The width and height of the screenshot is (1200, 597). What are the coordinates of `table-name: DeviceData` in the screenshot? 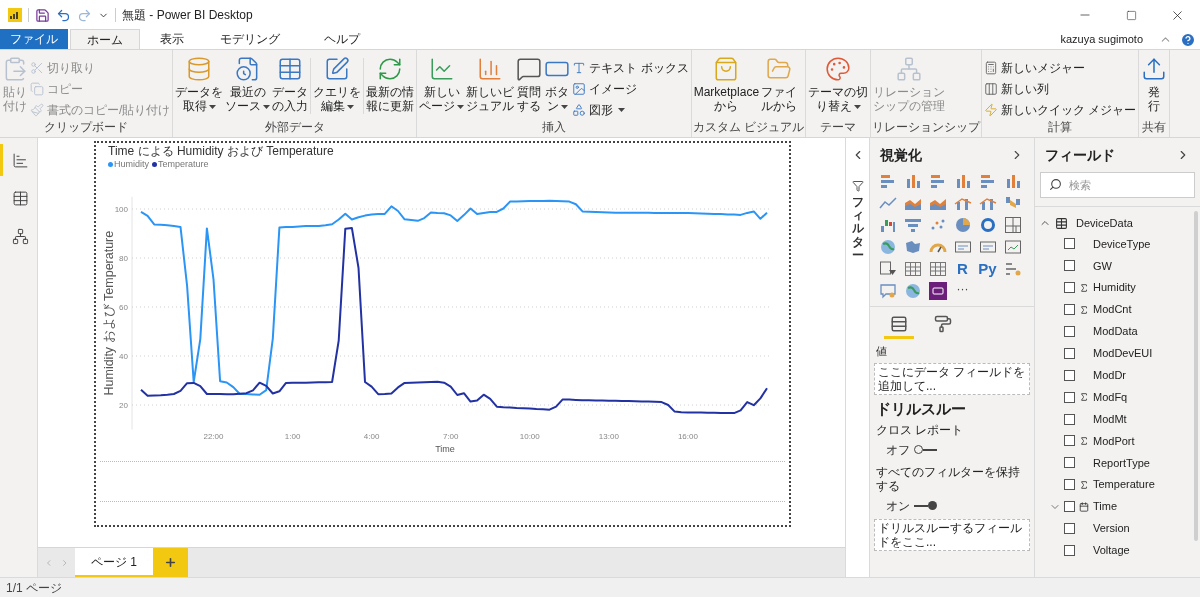 It's located at (1104, 223).